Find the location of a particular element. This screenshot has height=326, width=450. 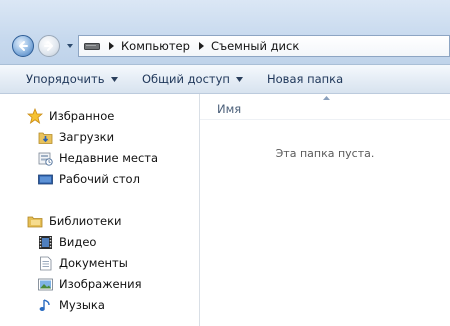

forward-button is located at coordinates (49, 46).